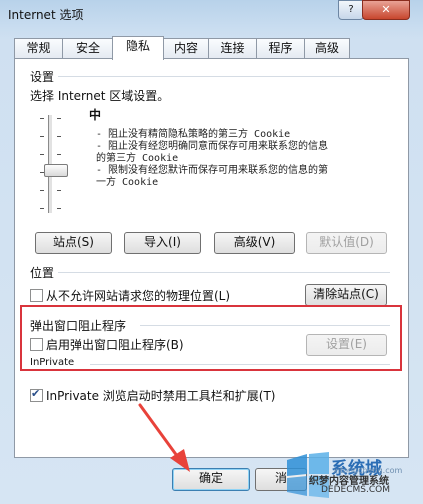  What do you see at coordinates (368, 470) in the screenshot?
I see `watermark-url: xitongcheng.com` at bounding box center [368, 470].